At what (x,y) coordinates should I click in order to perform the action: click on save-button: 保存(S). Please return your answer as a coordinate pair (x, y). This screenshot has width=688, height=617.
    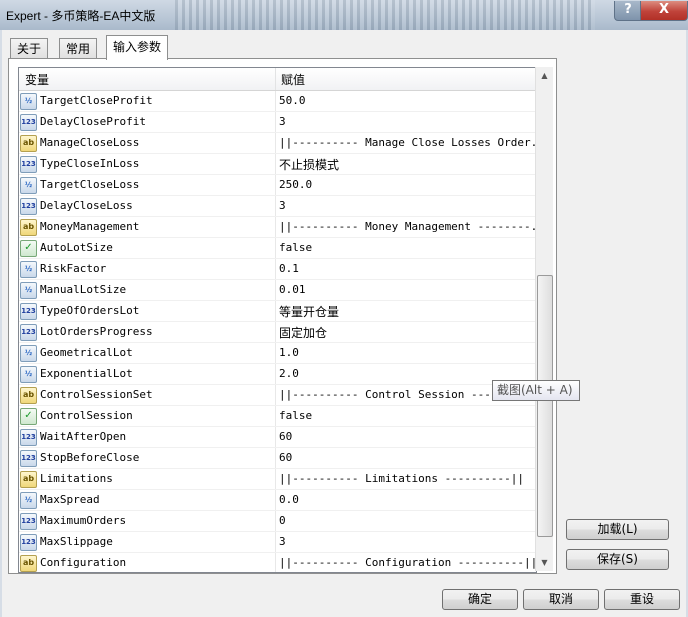
    Looking at the image, I should click on (617, 559).